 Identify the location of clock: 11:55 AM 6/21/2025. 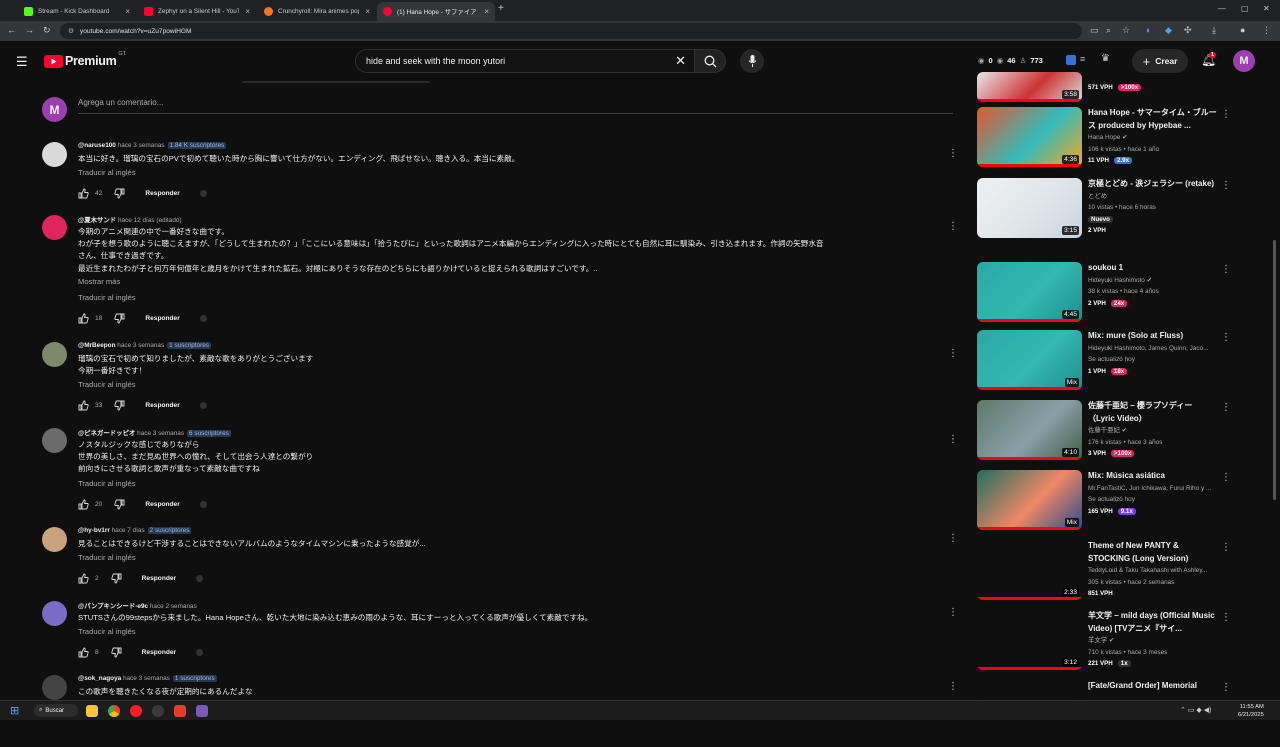
(1251, 711).